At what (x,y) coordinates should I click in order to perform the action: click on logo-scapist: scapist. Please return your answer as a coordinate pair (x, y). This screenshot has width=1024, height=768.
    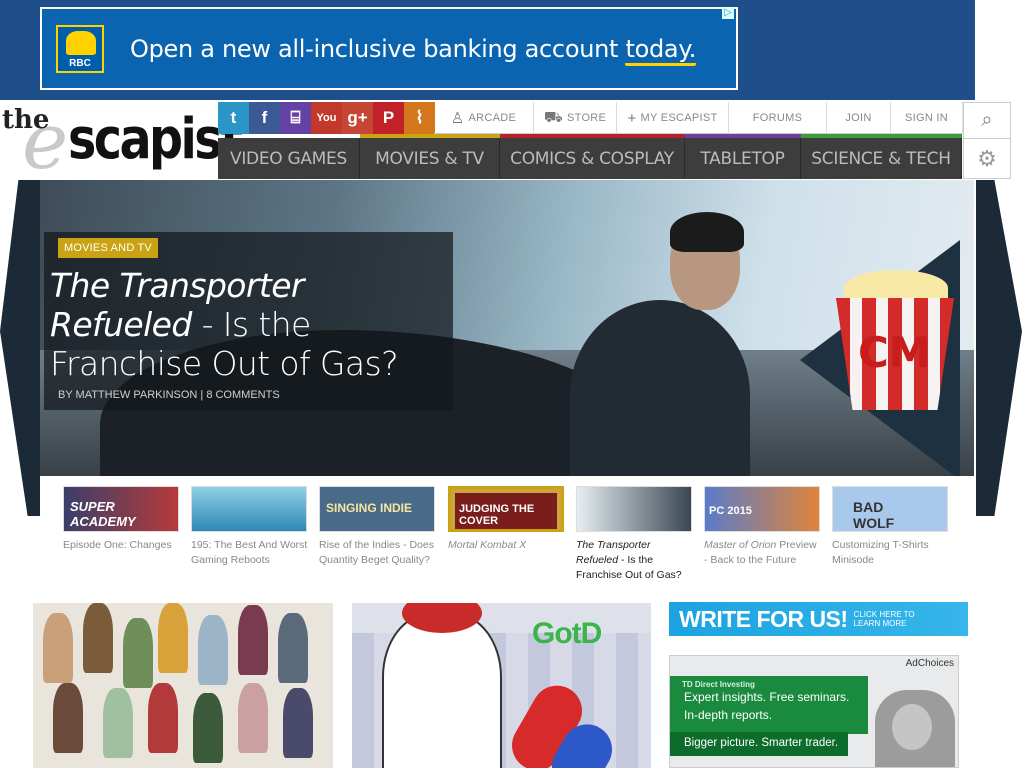
    Looking at the image, I should click on (155, 139).